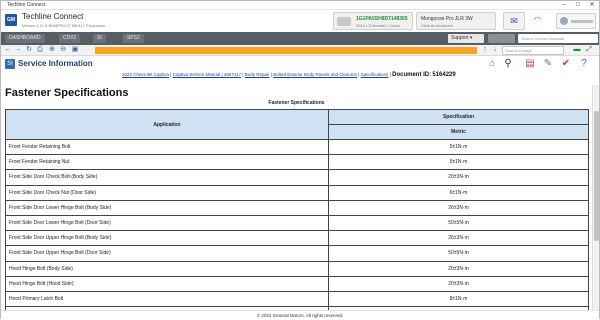  I want to click on table-row: Hood Hinge Bolt (Hood Side) 20±3N·m, so click(297, 283).